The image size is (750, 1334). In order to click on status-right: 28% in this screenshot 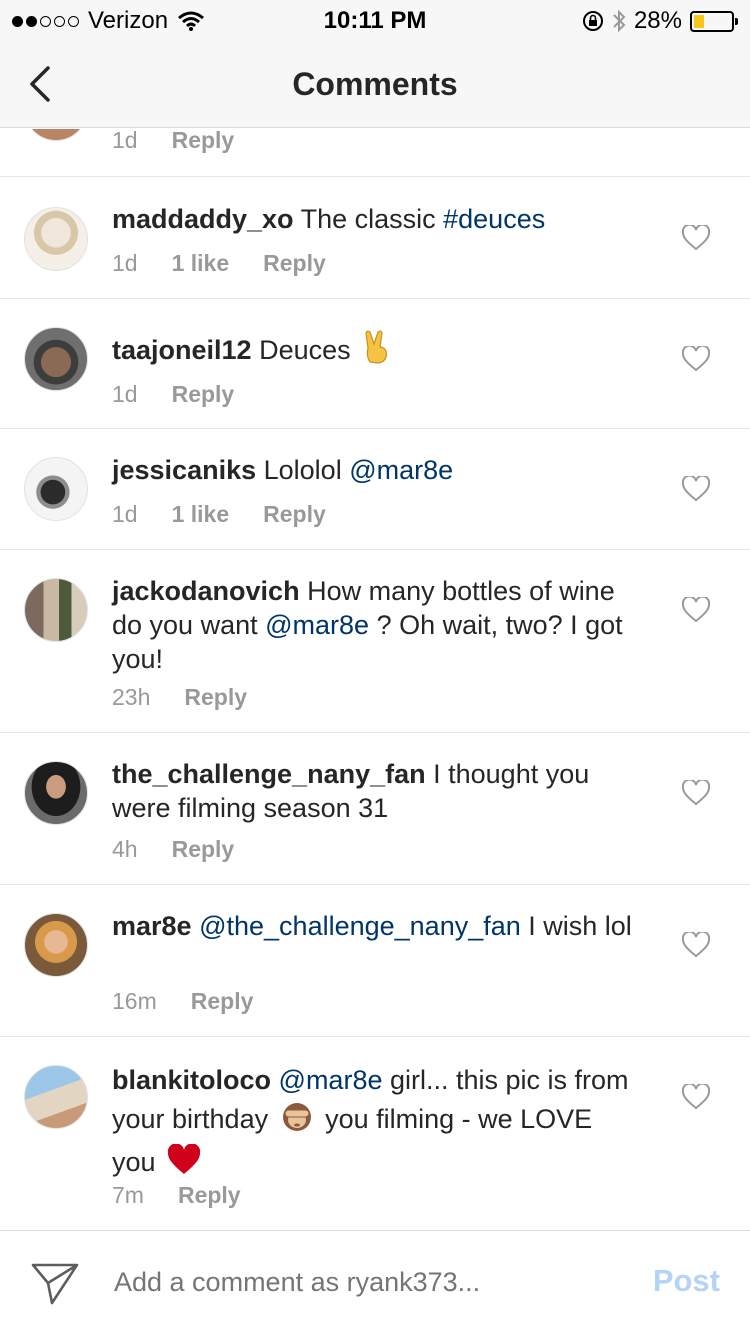, I will do `click(660, 21)`.